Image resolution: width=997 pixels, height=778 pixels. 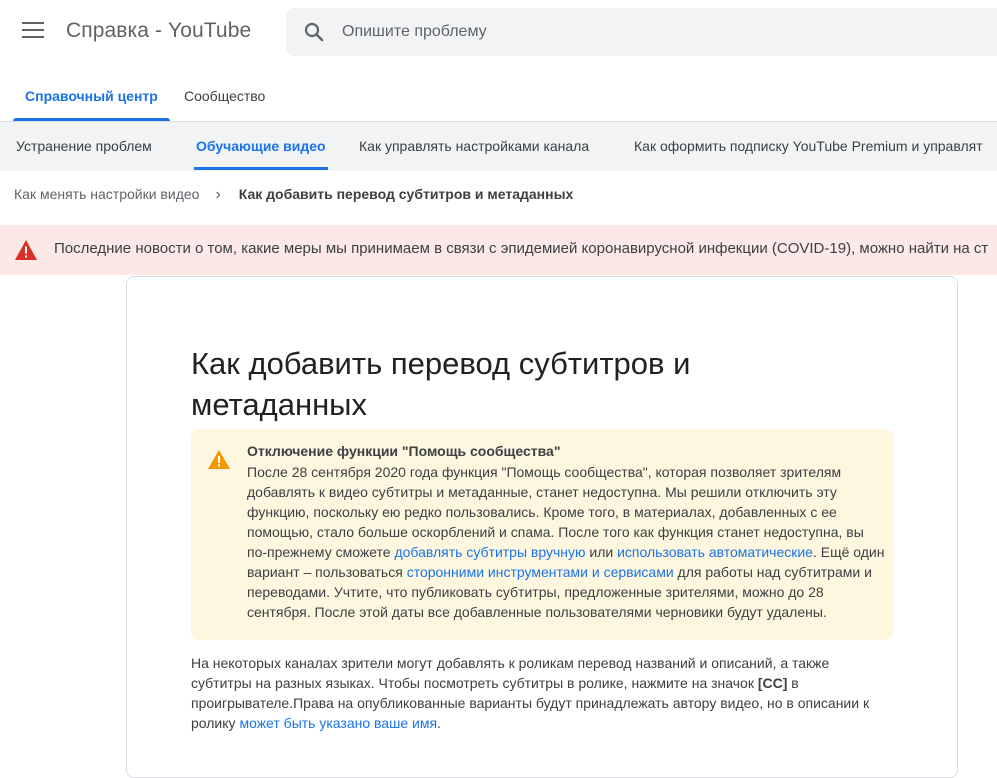 What do you see at coordinates (33, 31) in the screenshot?
I see `menu-icon` at bounding box center [33, 31].